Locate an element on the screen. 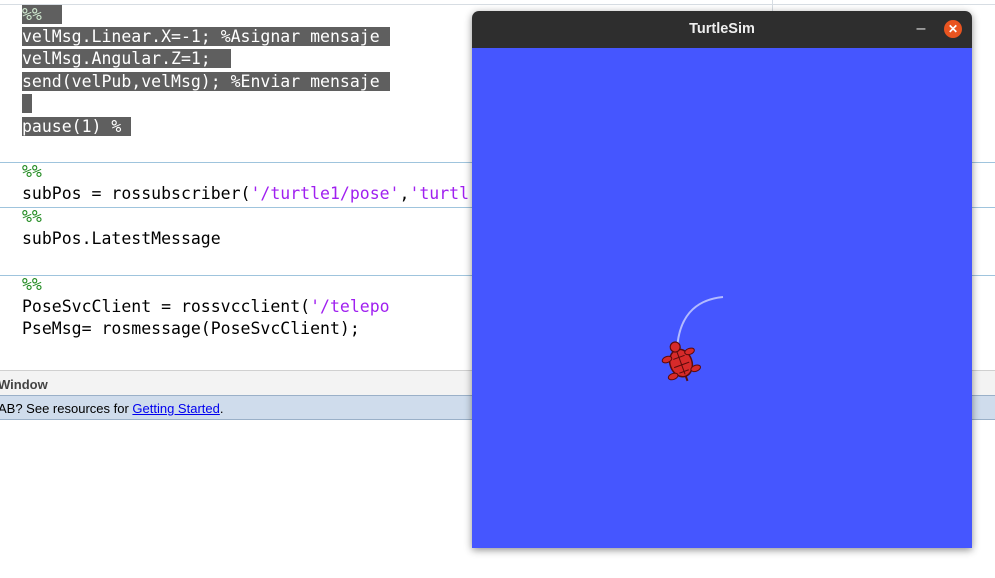  turtlesim-titlebar: TurtleSim – ✕ is located at coordinates (722, 29).